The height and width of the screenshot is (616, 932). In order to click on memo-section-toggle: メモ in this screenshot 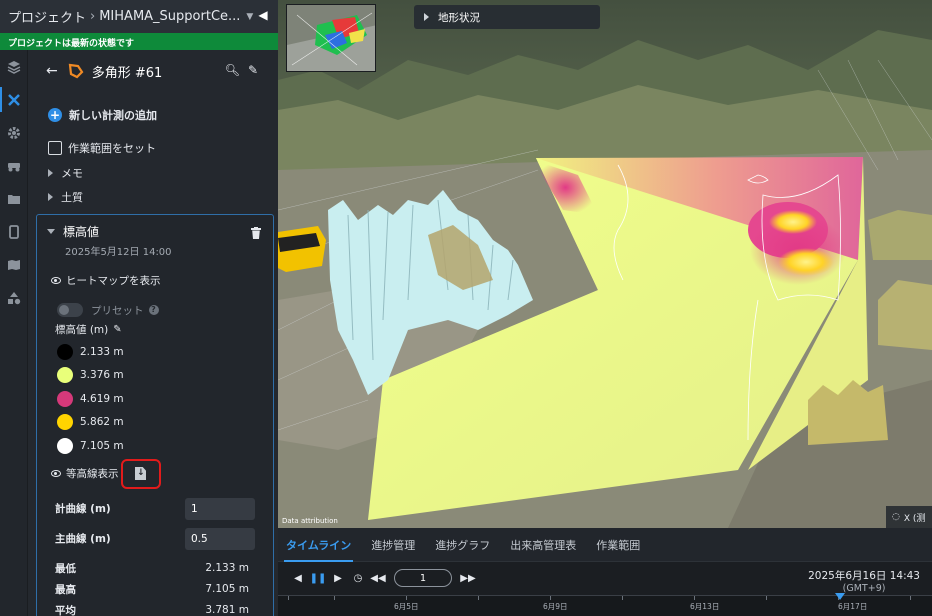, I will do `click(153, 173)`.